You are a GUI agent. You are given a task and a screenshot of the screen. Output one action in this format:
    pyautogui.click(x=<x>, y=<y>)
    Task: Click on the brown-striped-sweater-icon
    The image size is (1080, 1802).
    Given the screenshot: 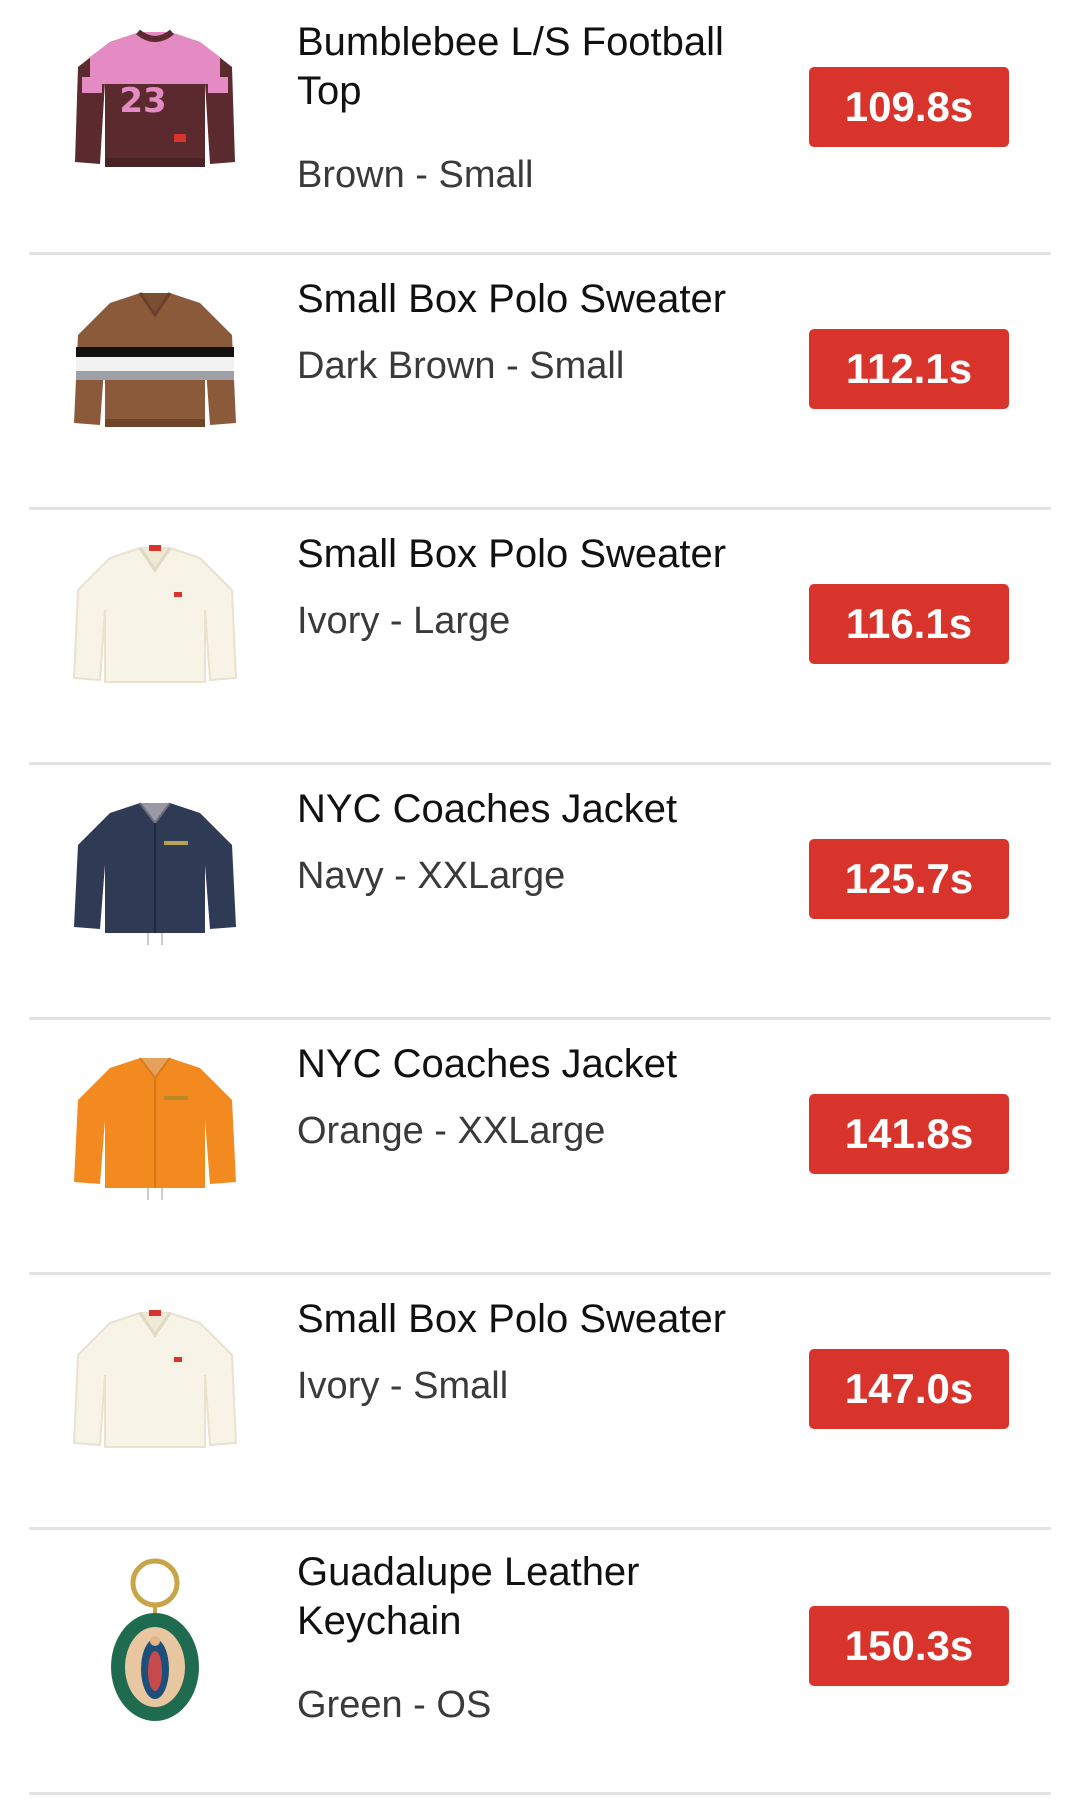 What is the action you would take?
    pyautogui.click(x=155, y=360)
    